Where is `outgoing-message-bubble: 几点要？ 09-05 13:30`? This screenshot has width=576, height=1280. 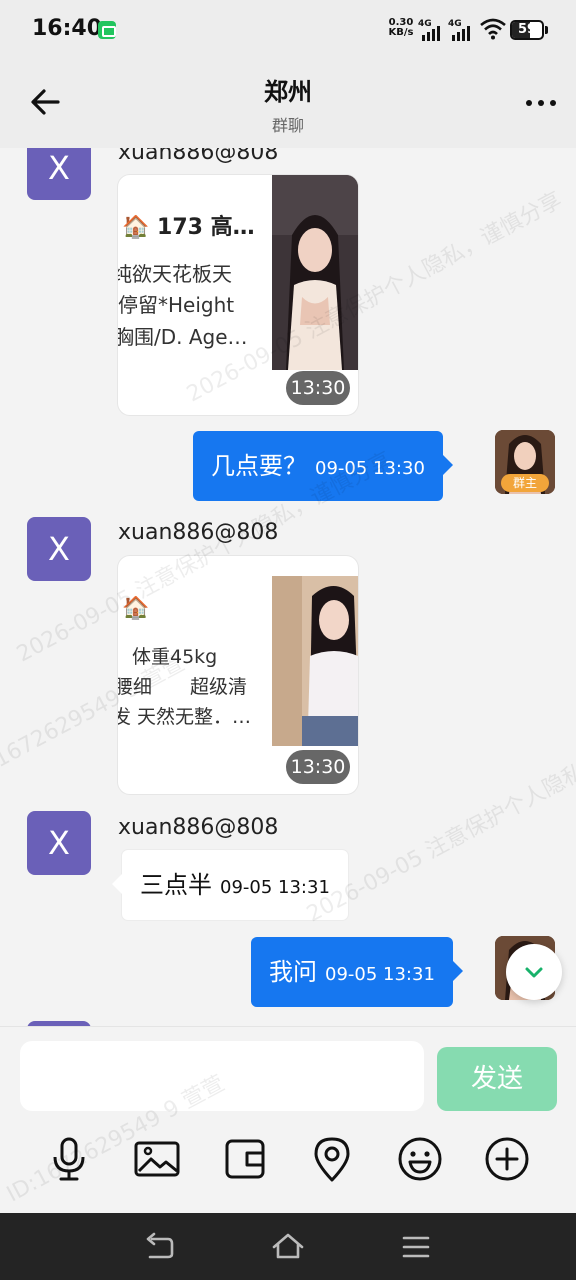 outgoing-message-bubble: 几点要？ 09-05 13:30 is located at coordinates (323, 466).